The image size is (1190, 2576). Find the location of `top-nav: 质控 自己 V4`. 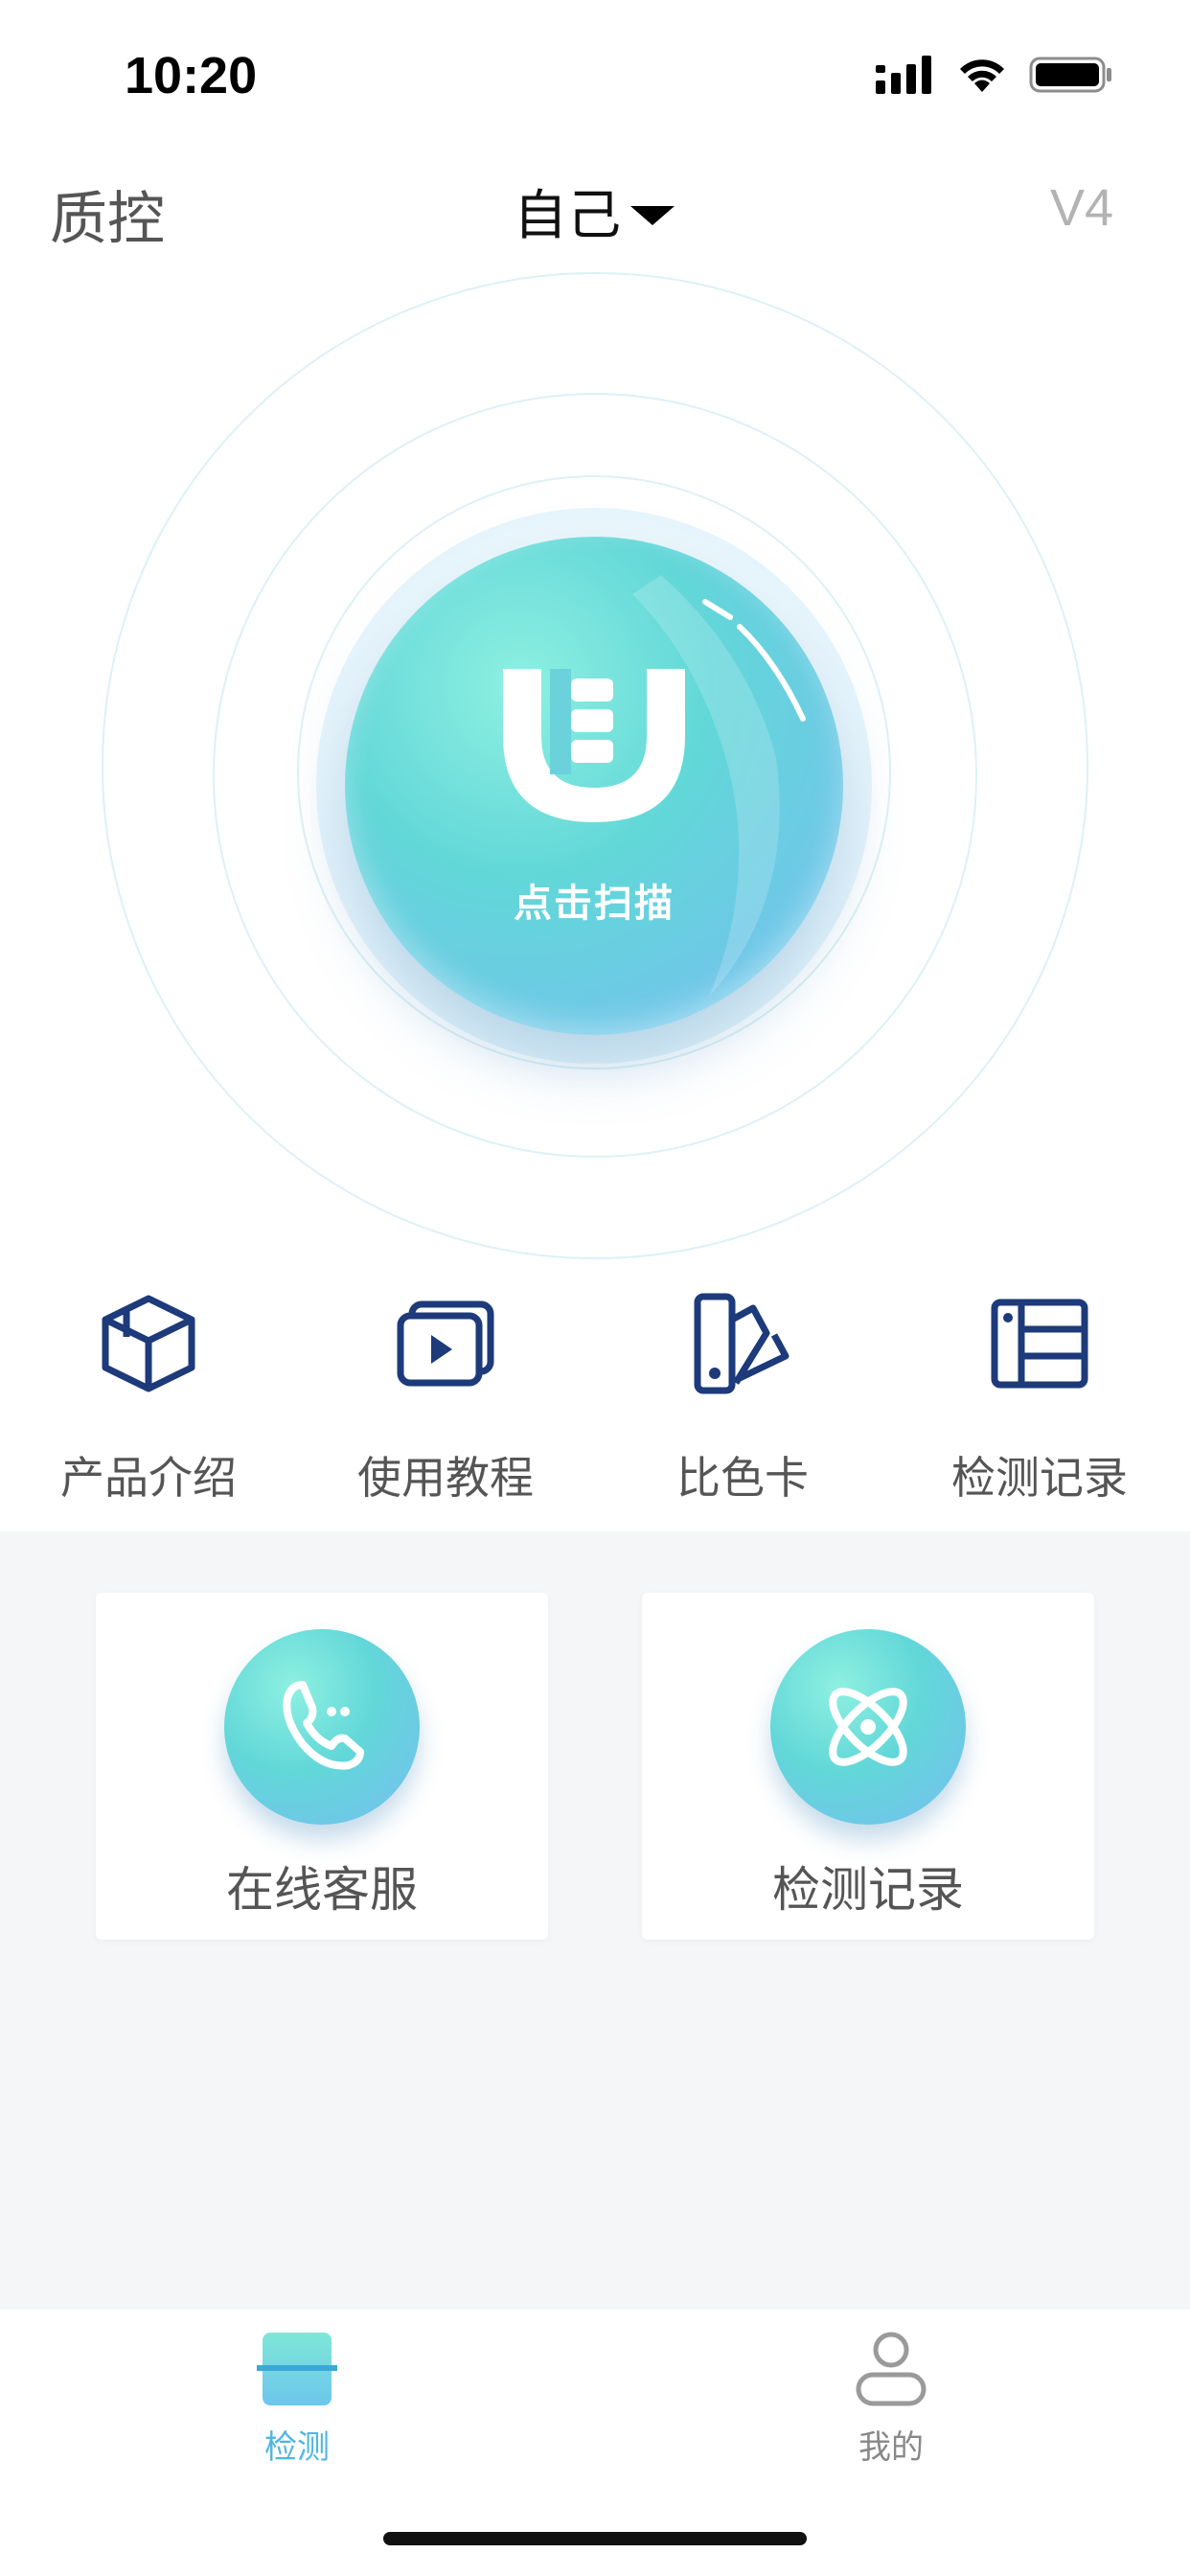

top-nav: 质控 自己 V4 is located at coordinates (595, 211).